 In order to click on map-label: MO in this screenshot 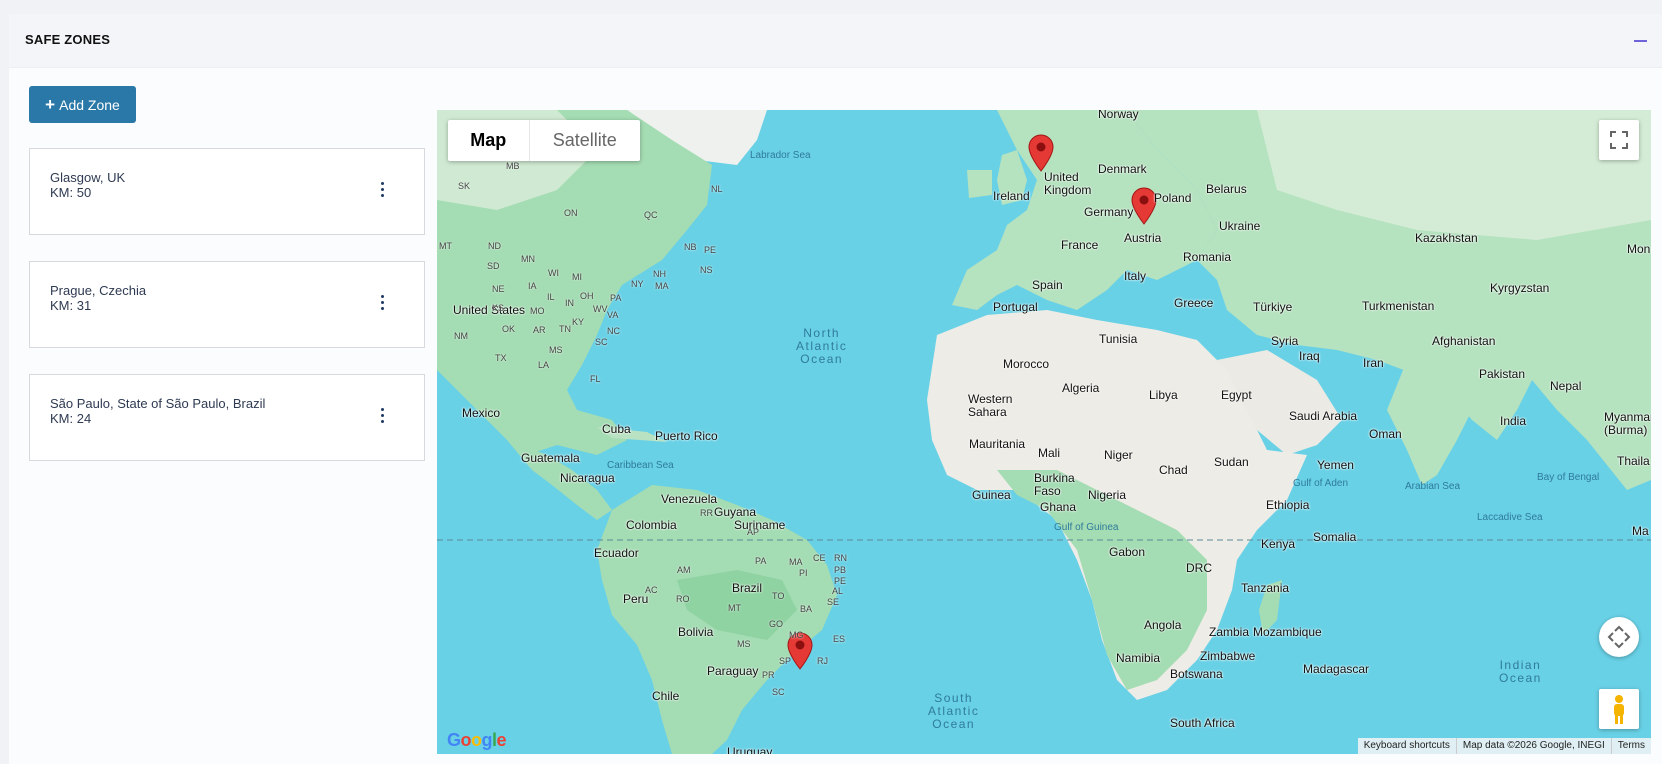, I will do `click(537, 311)`.